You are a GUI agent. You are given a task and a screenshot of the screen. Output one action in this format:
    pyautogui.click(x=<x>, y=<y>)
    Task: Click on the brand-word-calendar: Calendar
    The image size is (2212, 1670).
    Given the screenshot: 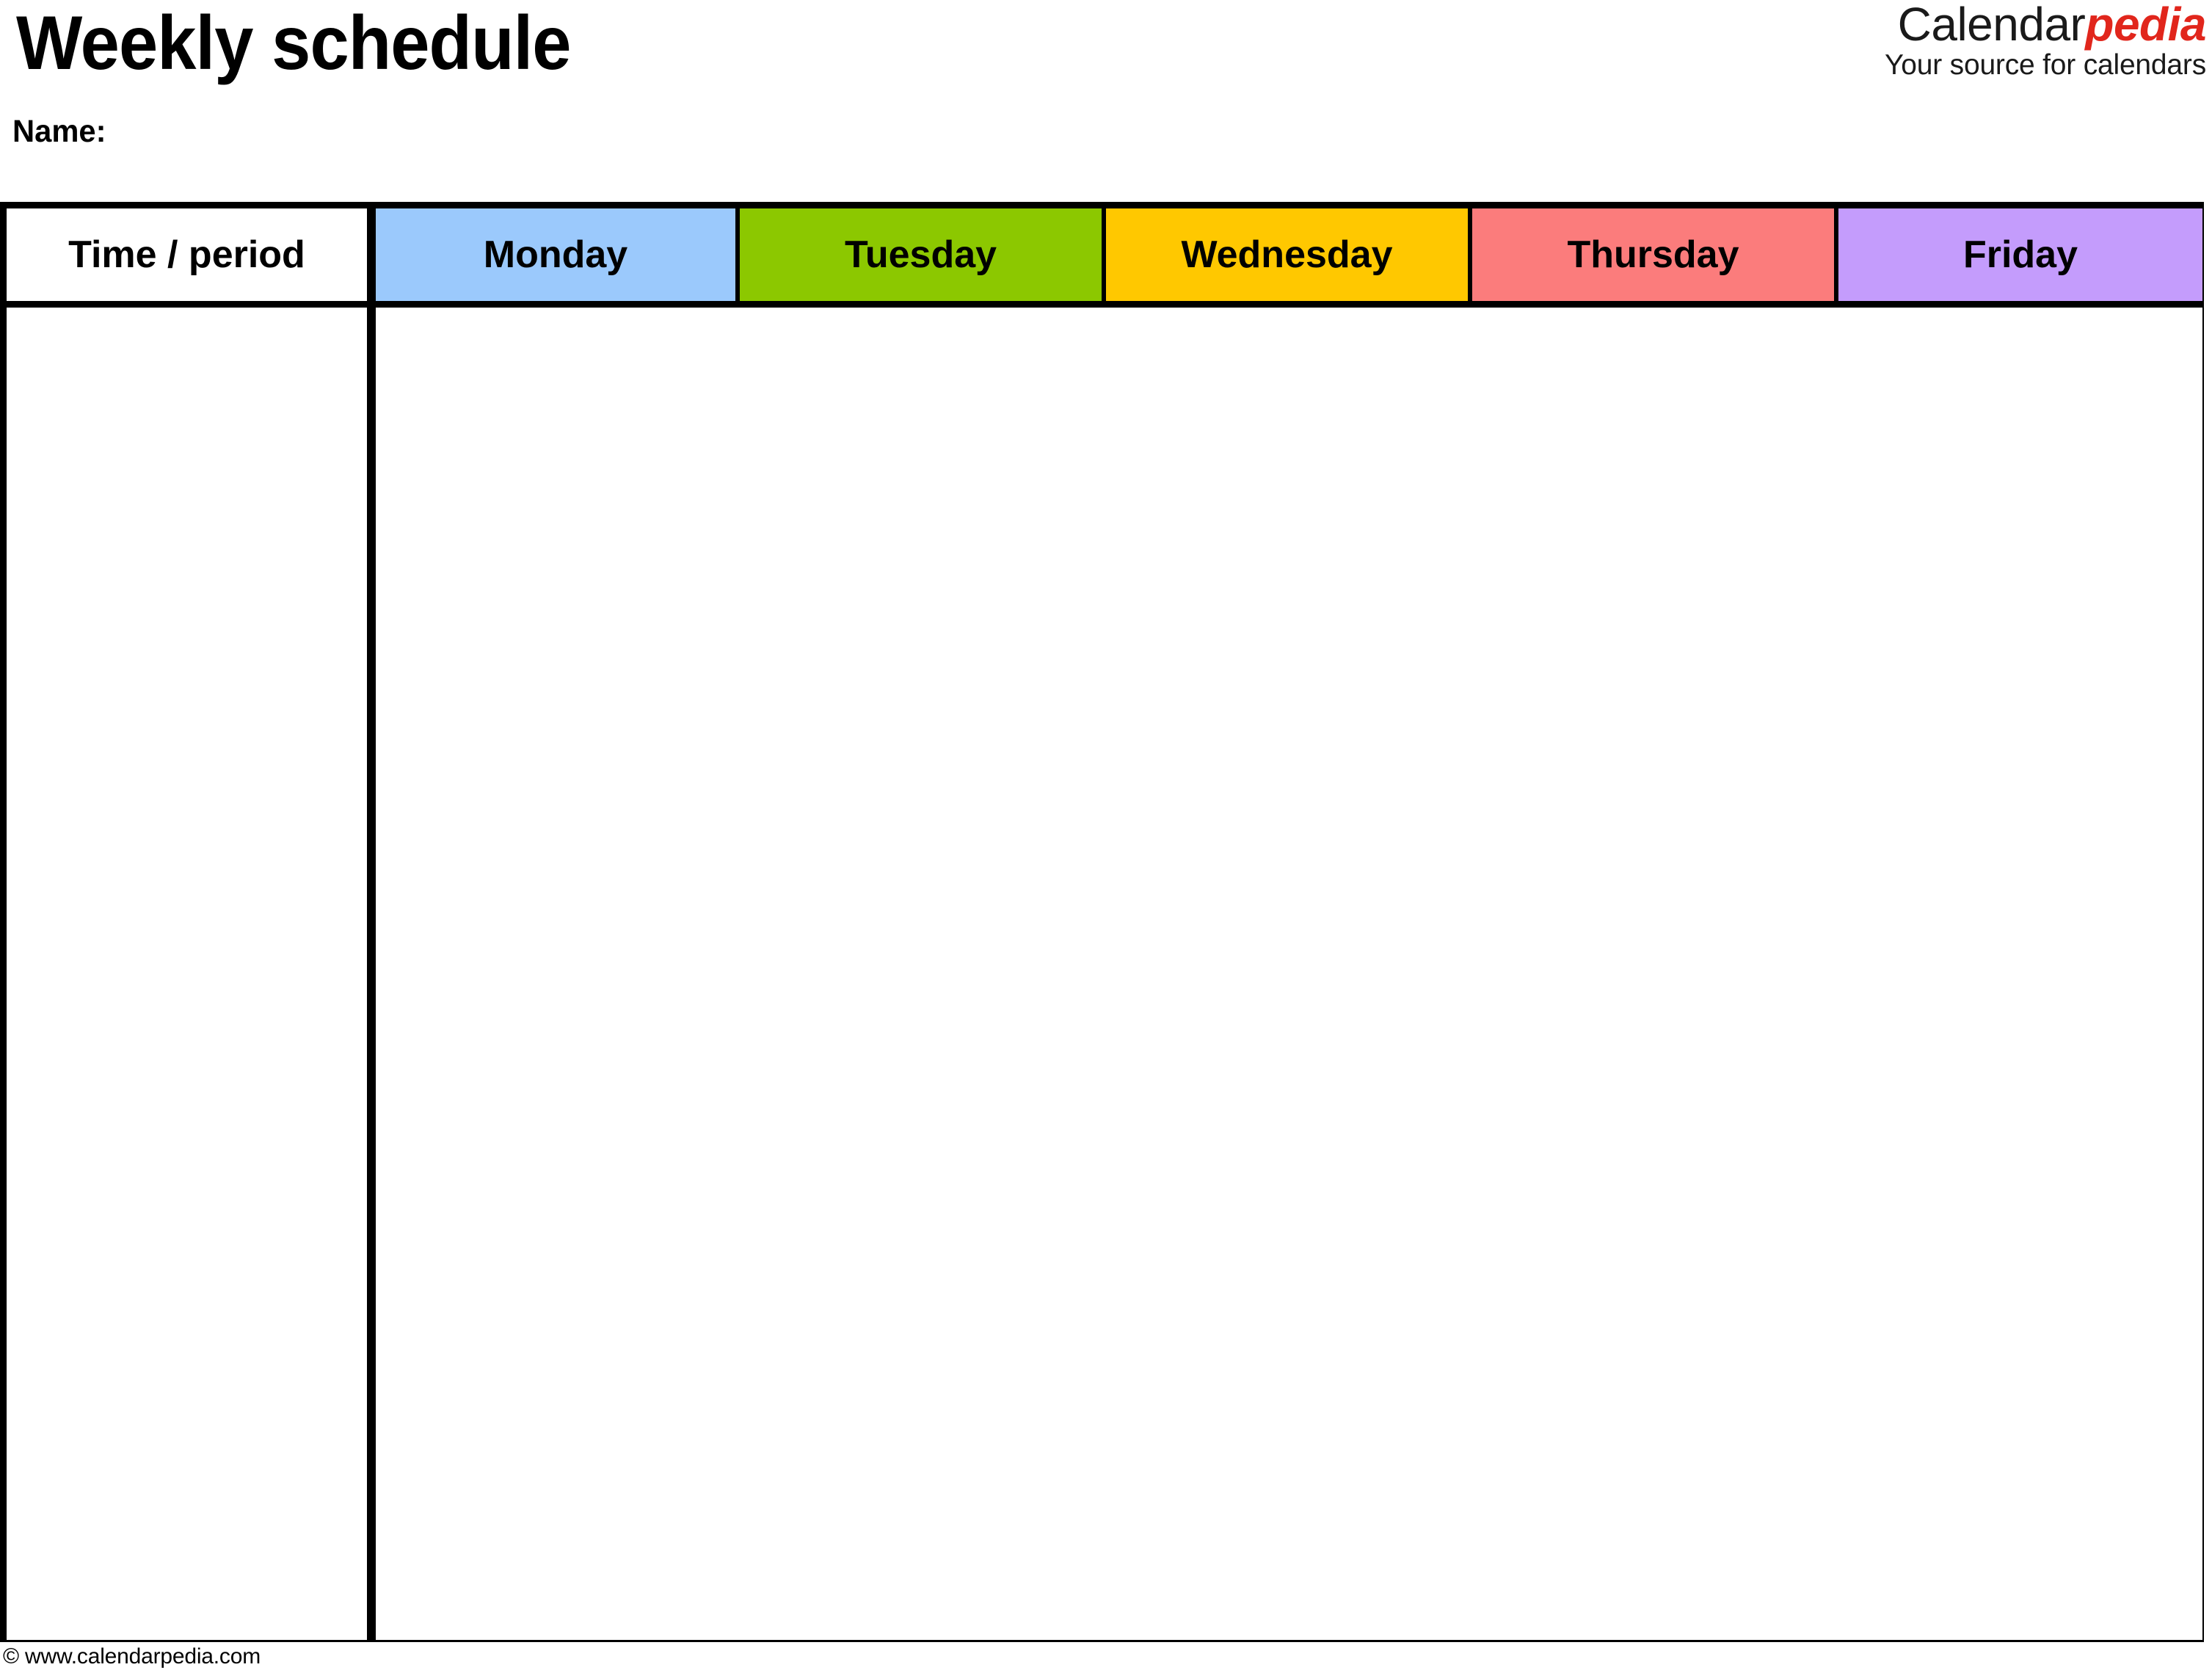 What is the action you would take?
    pyautogui.click(x=1991, y=25)
    